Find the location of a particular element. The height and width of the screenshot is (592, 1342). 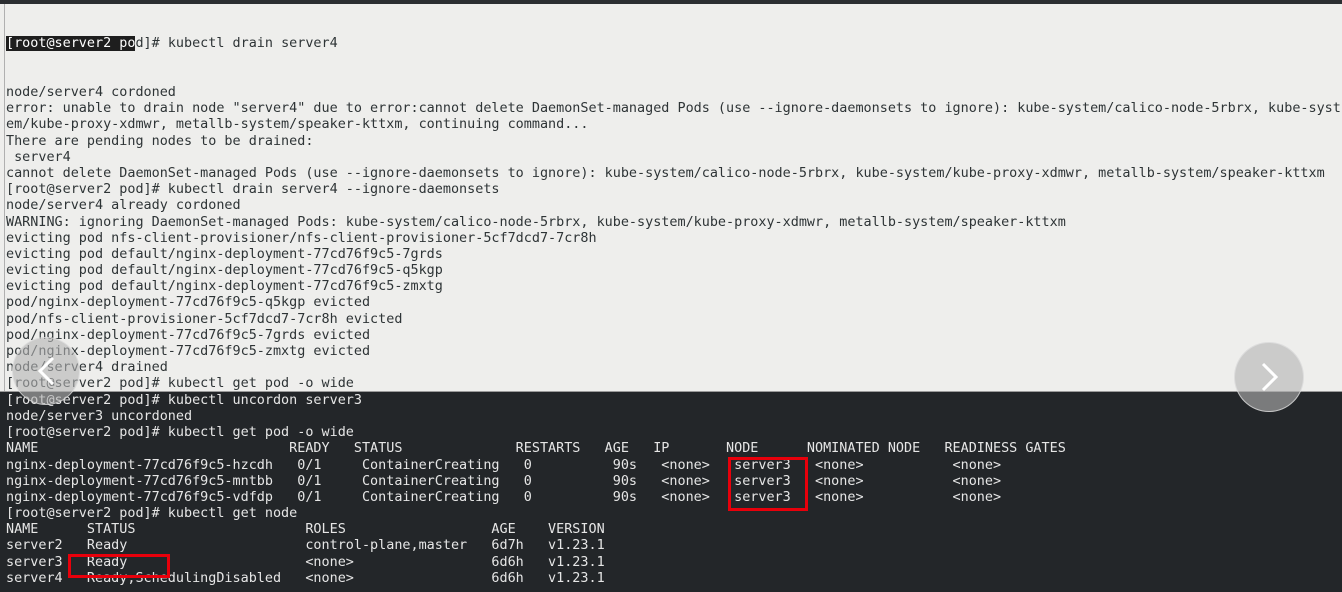

highlight-box-node-column is located at coordinates (768, 484).